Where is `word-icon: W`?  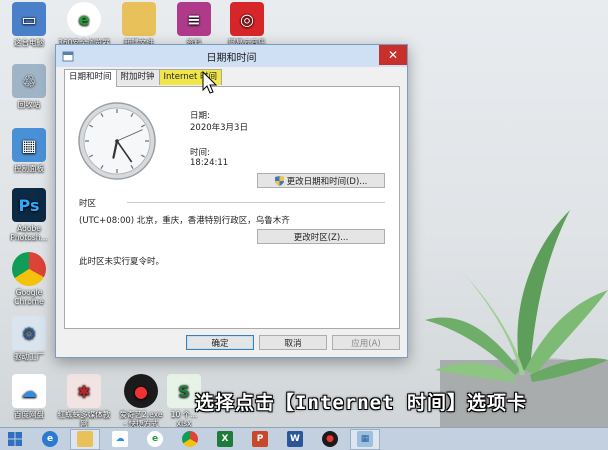
word-icon: W is located at coordinates (295, 439).